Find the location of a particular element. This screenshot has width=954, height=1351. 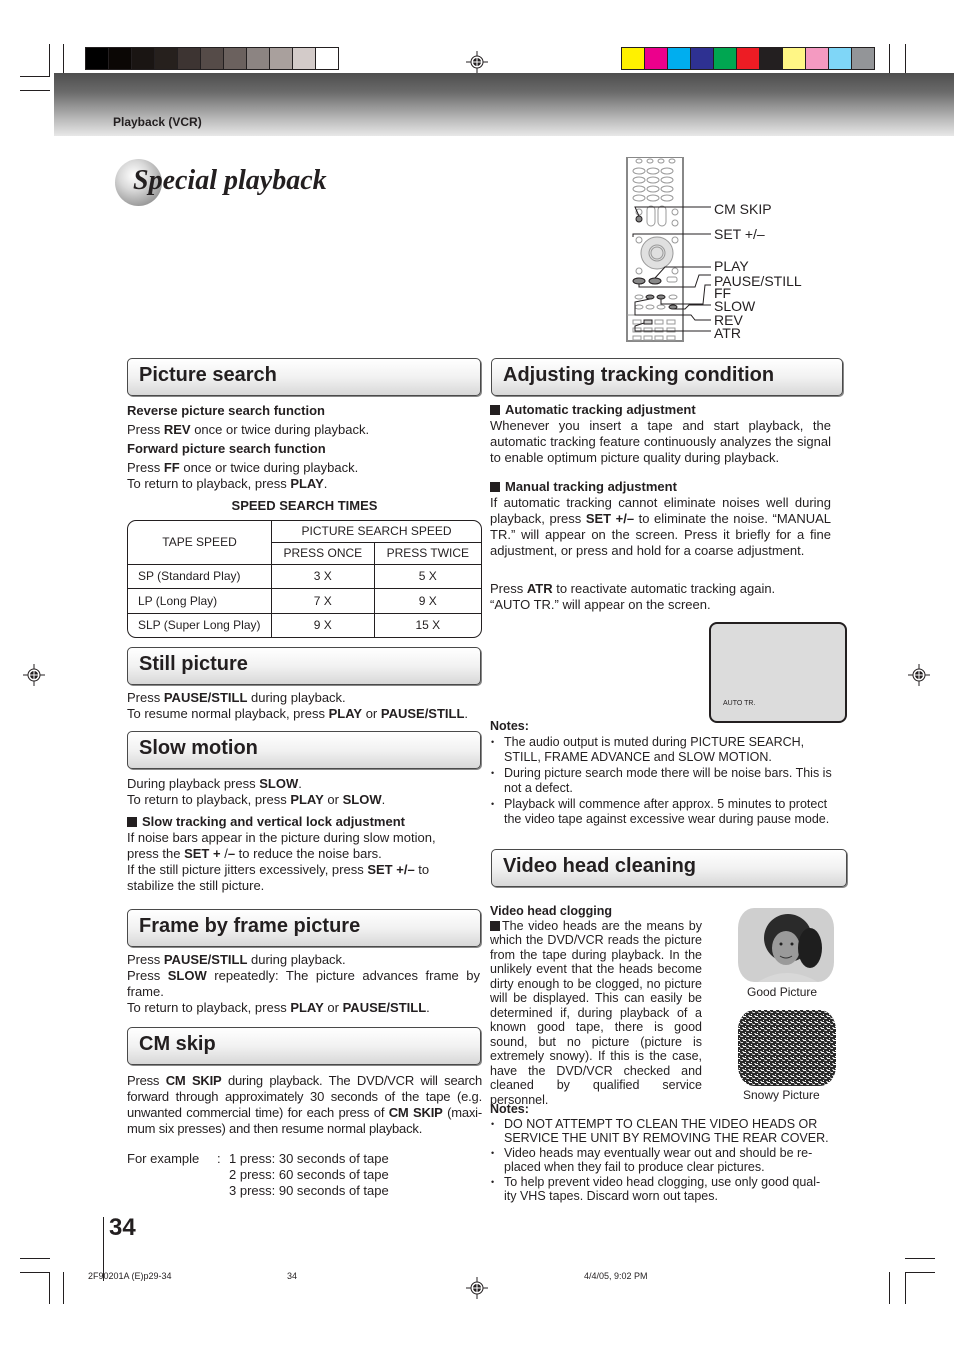

subheading: Forward picture search function is located at coordinates (226, 448).